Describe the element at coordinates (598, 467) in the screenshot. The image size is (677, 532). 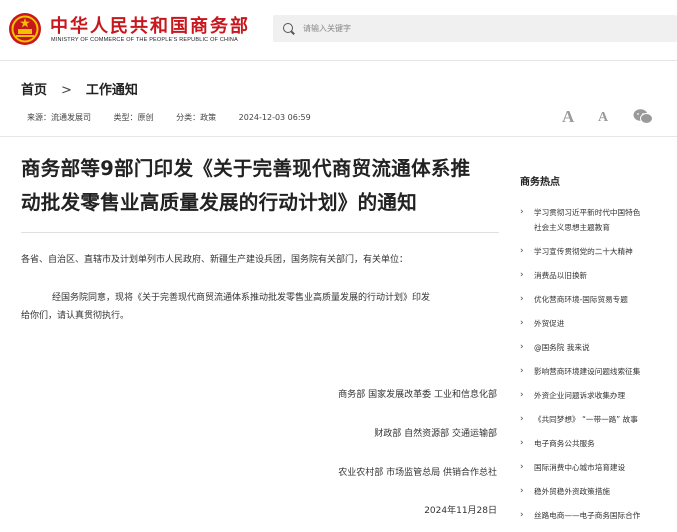
I see `sidebar-item: ›国际消费中心城市培育建设` at that location.